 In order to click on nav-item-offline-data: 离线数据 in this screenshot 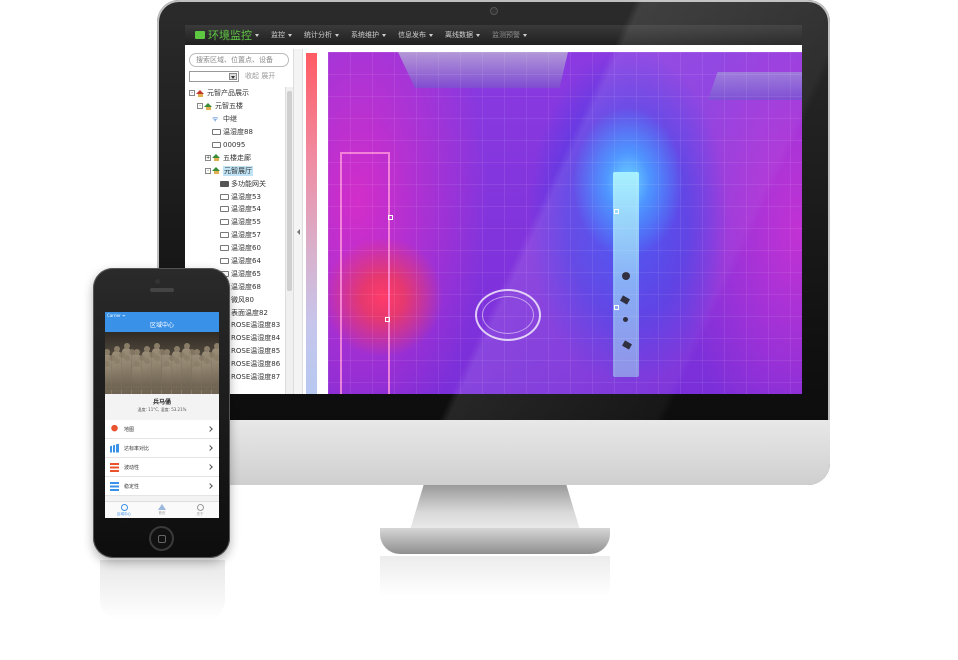, I will do `click(462, 35)`.